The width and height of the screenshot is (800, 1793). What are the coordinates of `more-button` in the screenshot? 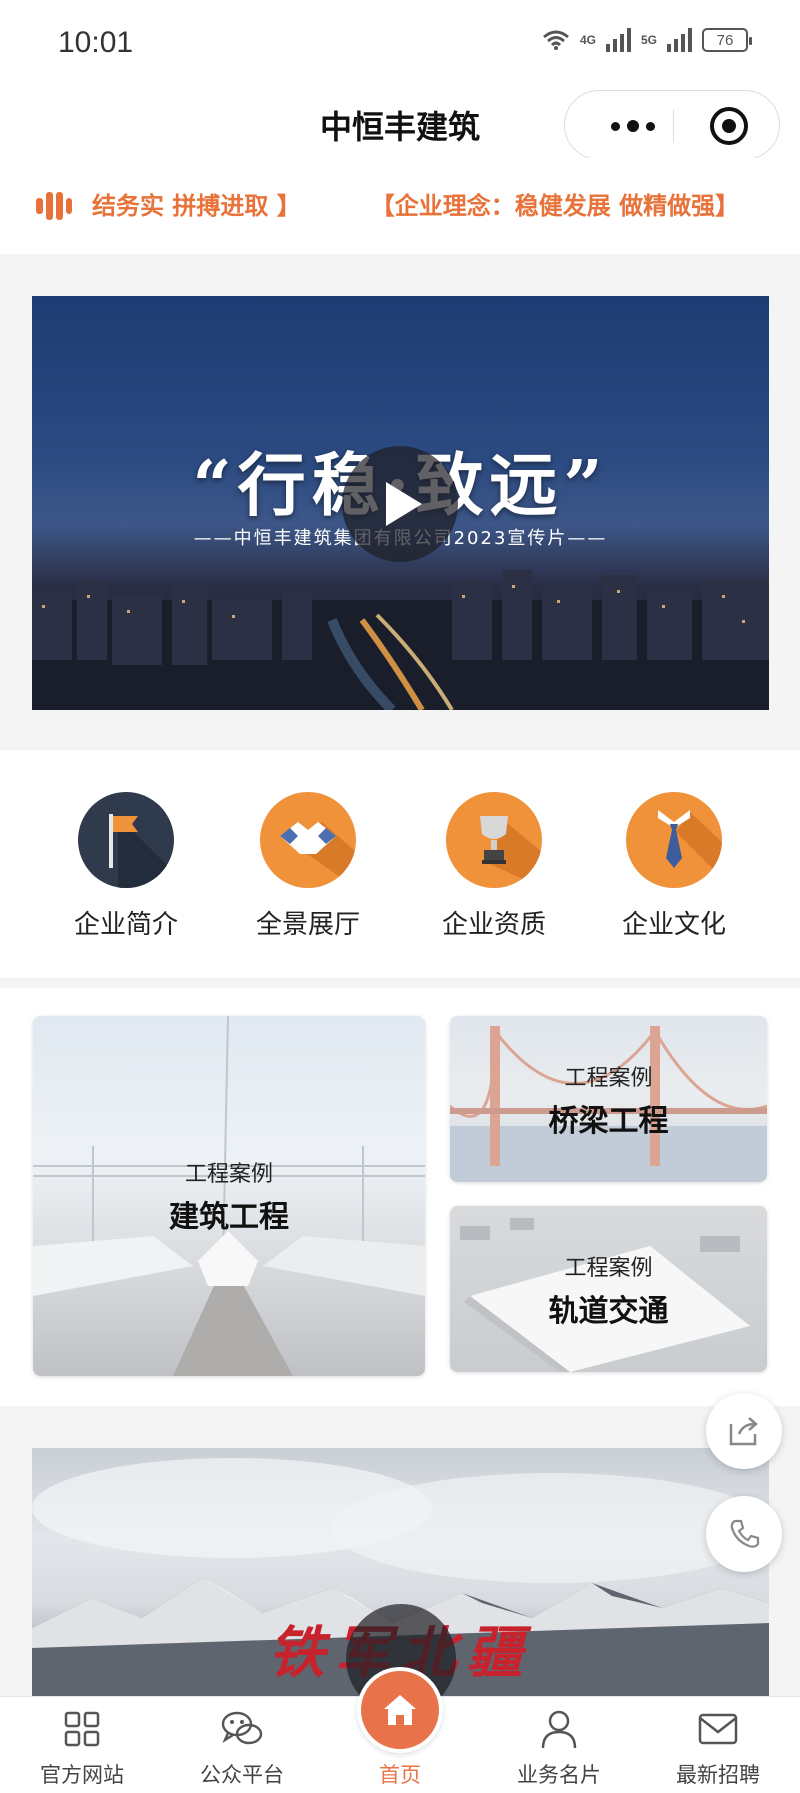 It's located at (633, 126).